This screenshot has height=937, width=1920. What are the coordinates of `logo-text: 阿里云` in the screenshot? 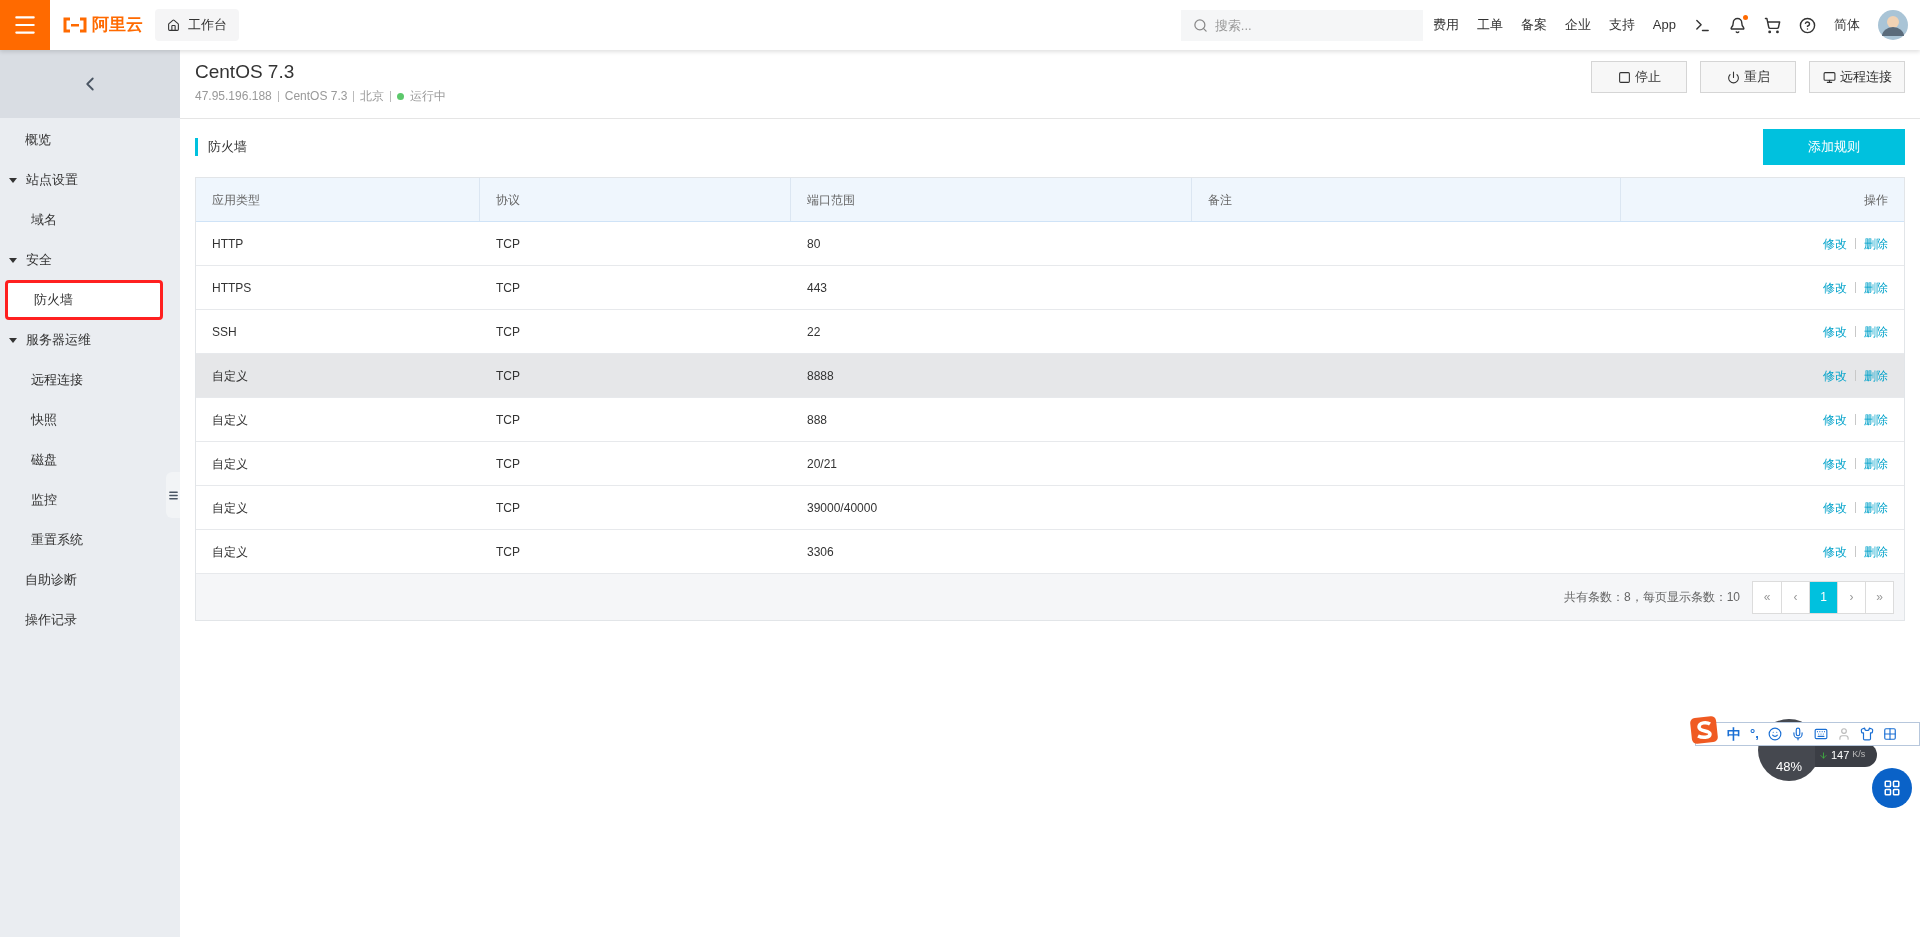 It's located at (117, 25).